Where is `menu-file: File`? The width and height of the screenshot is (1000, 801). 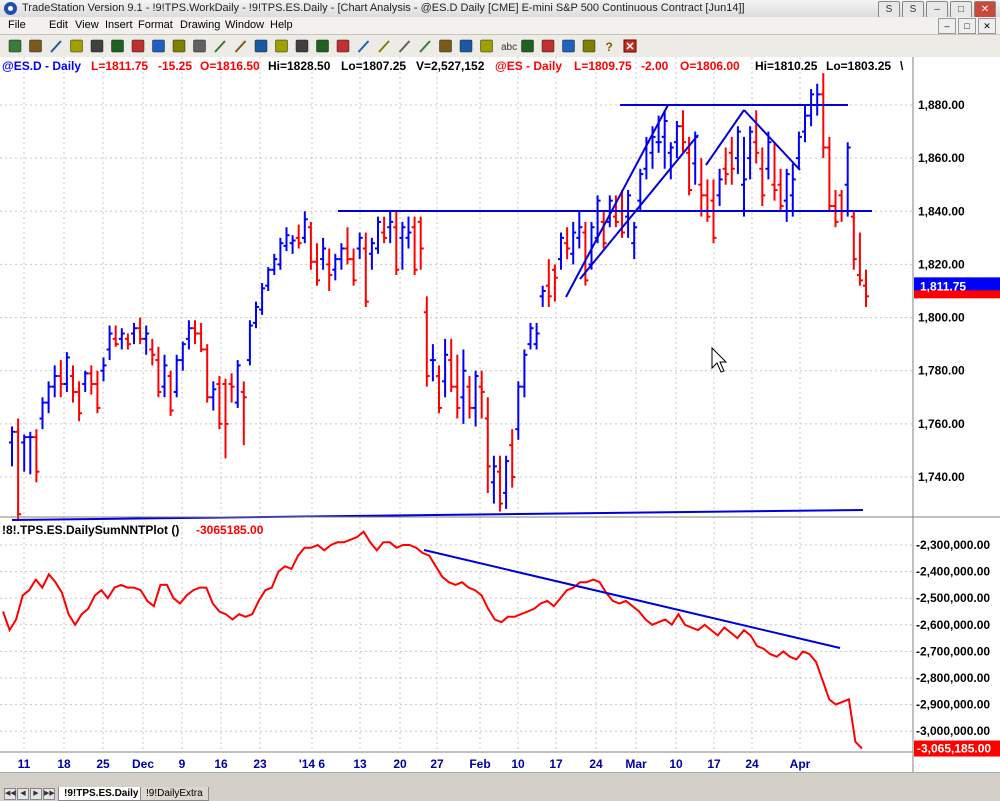 menu-file: File is located at coordinates (17, 25).